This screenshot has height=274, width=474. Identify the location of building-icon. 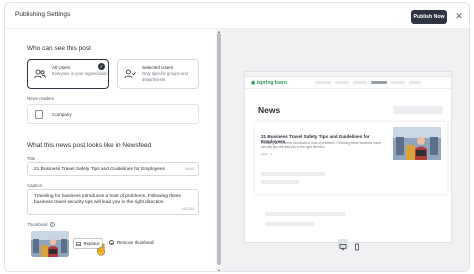
(39, 114).